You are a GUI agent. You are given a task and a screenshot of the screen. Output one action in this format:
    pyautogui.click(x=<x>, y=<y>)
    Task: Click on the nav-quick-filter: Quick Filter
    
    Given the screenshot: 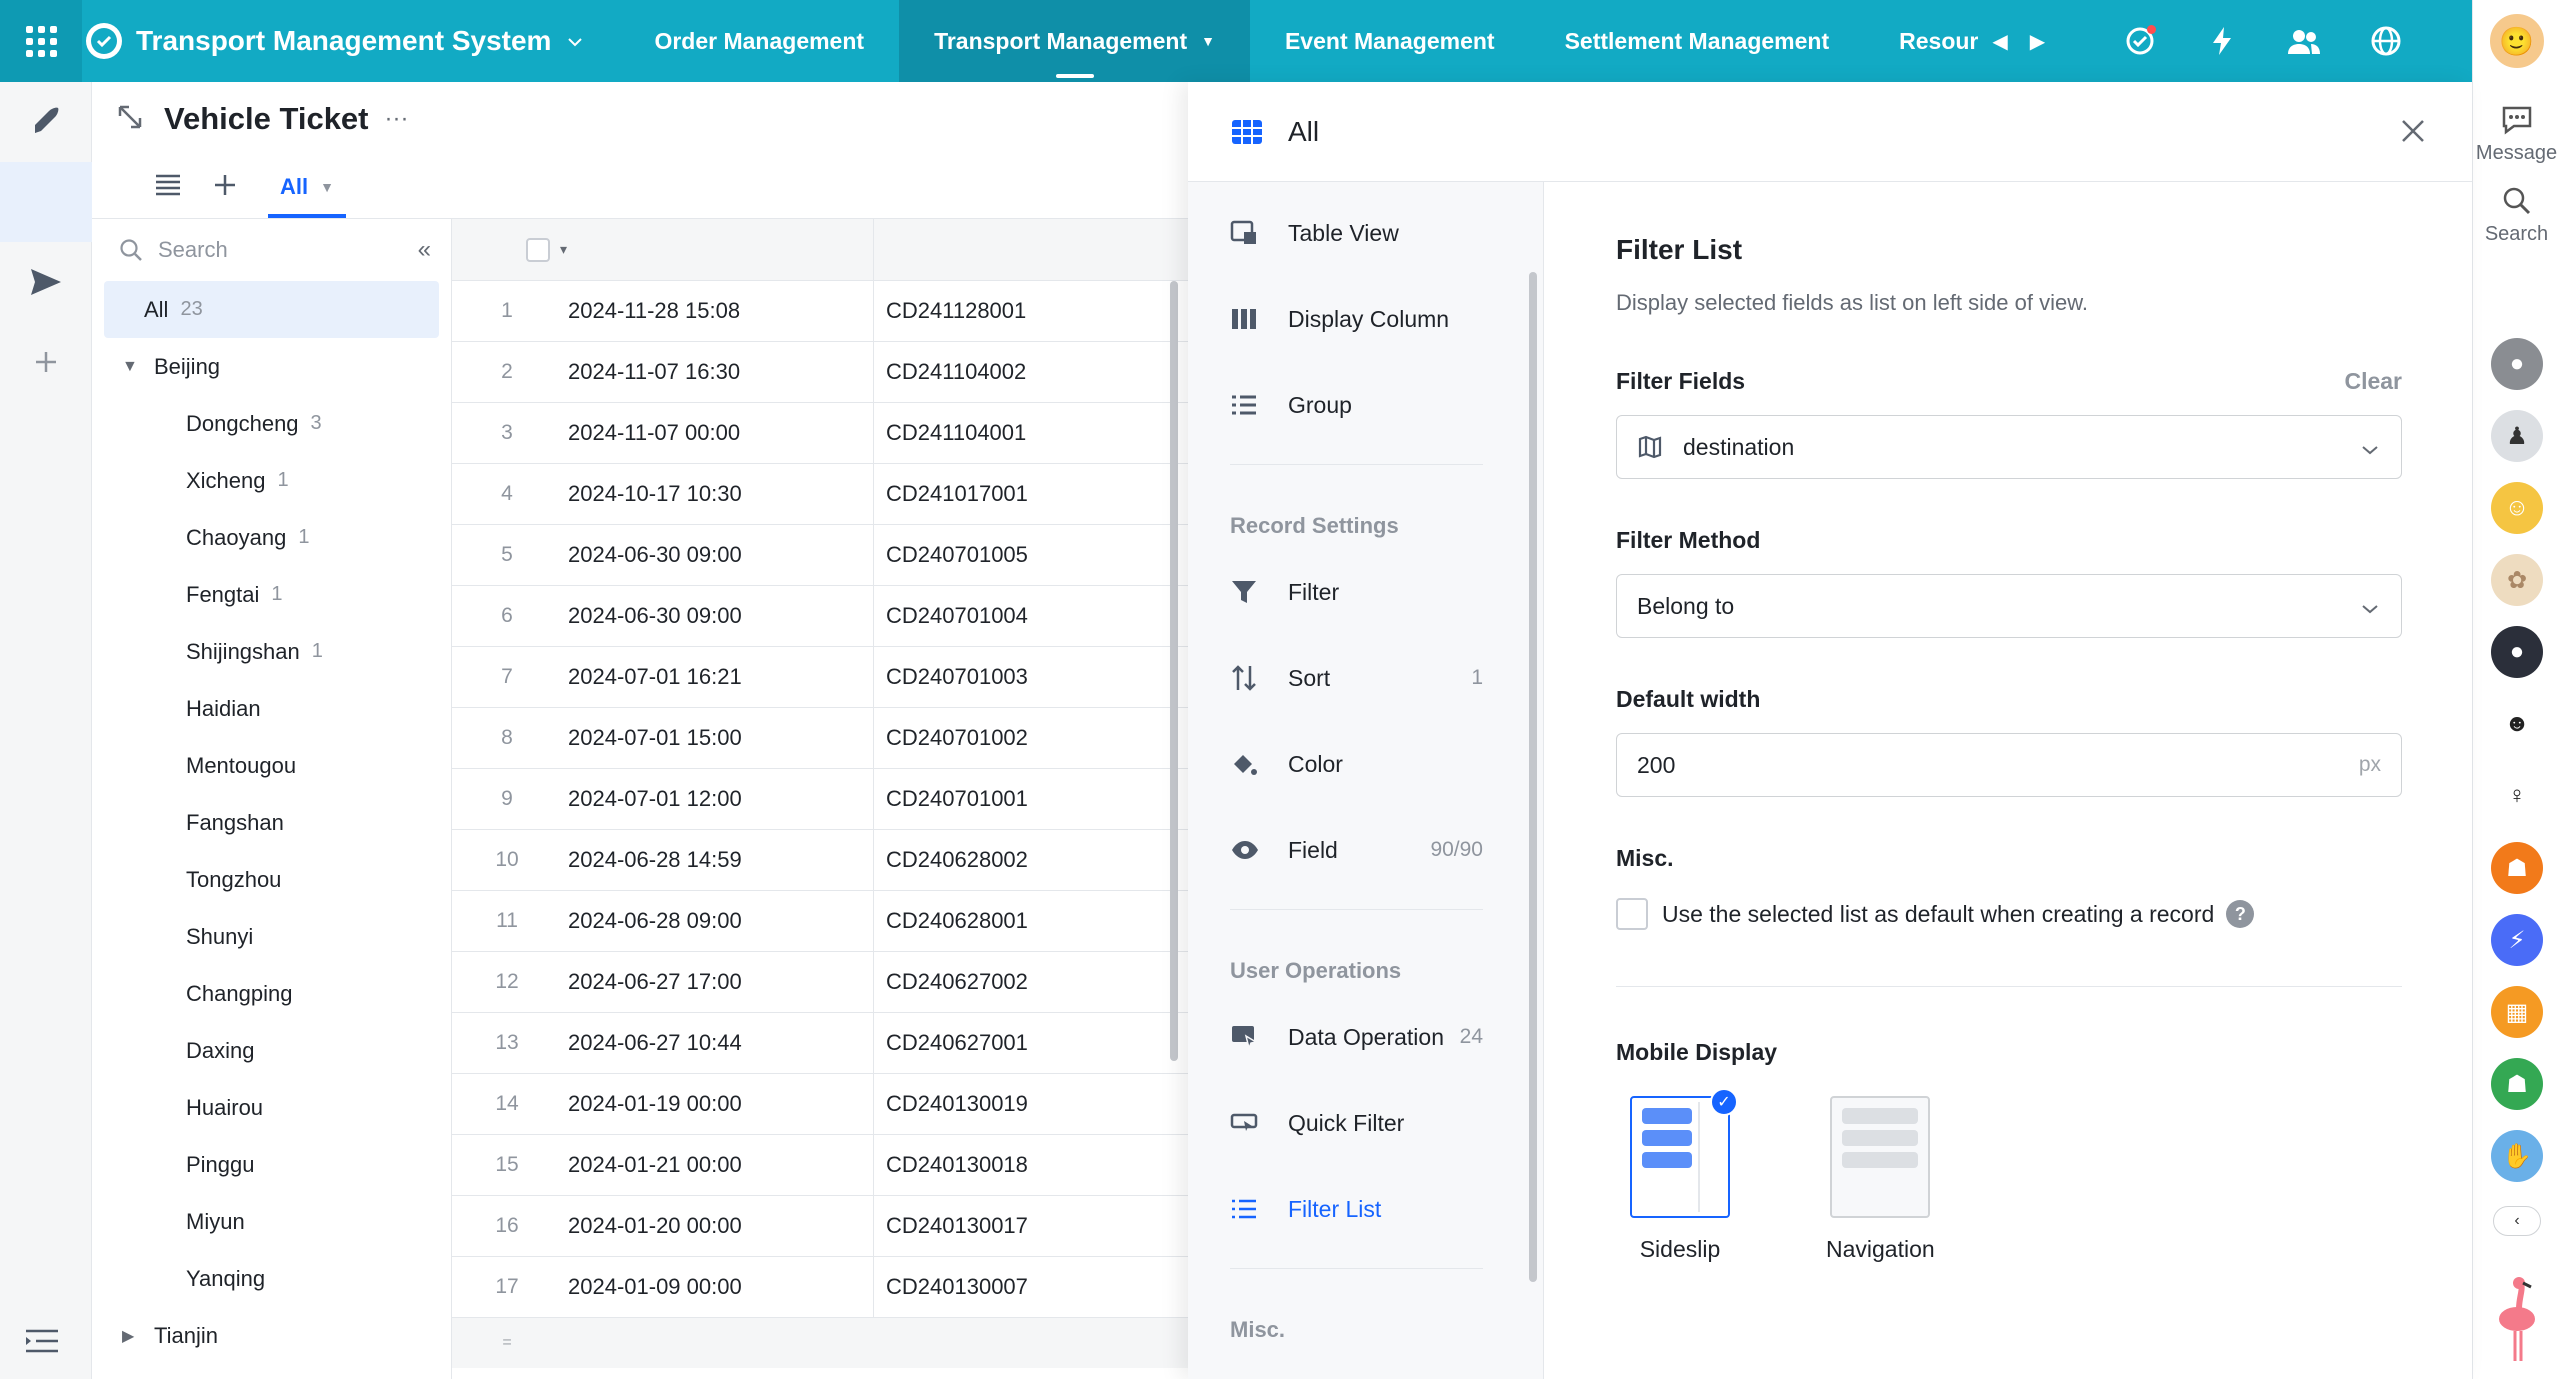 What is the action you would take?
    pyautogui.click(x=1365, y=1123)
    